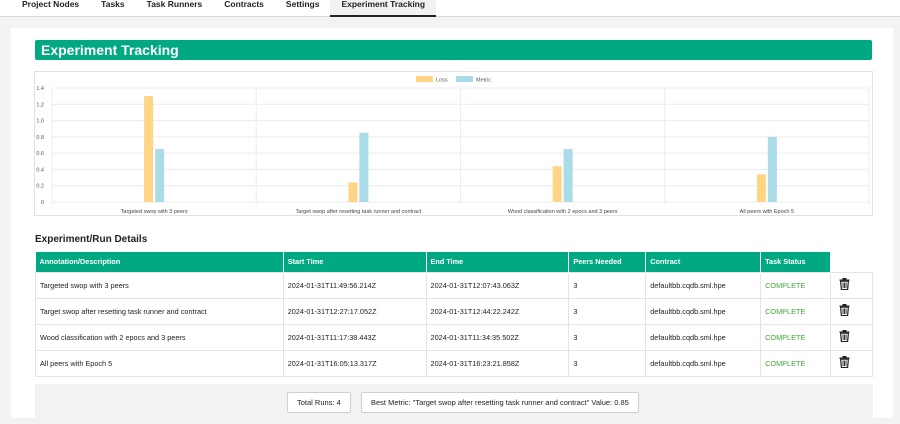  What do you see at coordinates (453, 50) in the screenshot?
I see `page-title: Experiment Tracking` at bounding box center [453, 50].